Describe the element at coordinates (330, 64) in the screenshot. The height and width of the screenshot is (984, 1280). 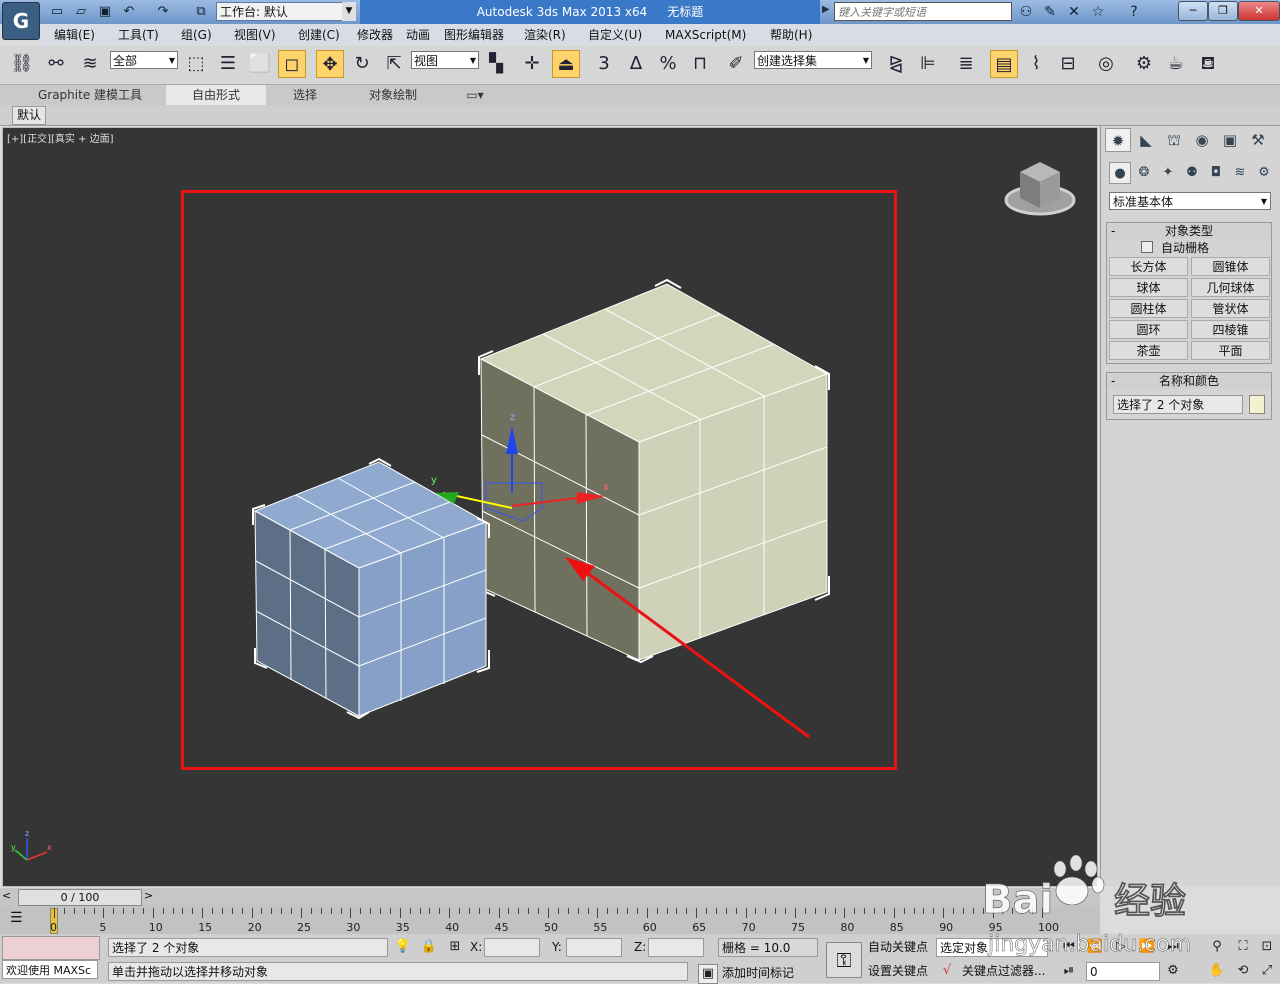
I see `select-and-move-icon: ✥` at that location.